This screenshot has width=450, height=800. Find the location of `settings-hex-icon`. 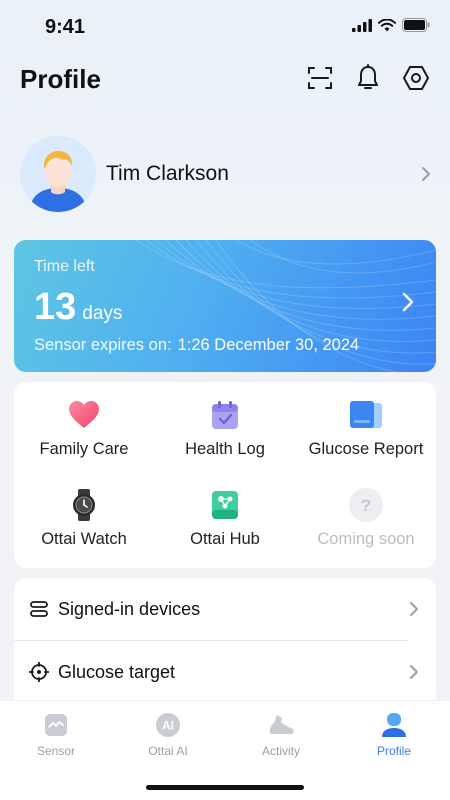

settings-hex-icon is located at coordinates (416, 78).